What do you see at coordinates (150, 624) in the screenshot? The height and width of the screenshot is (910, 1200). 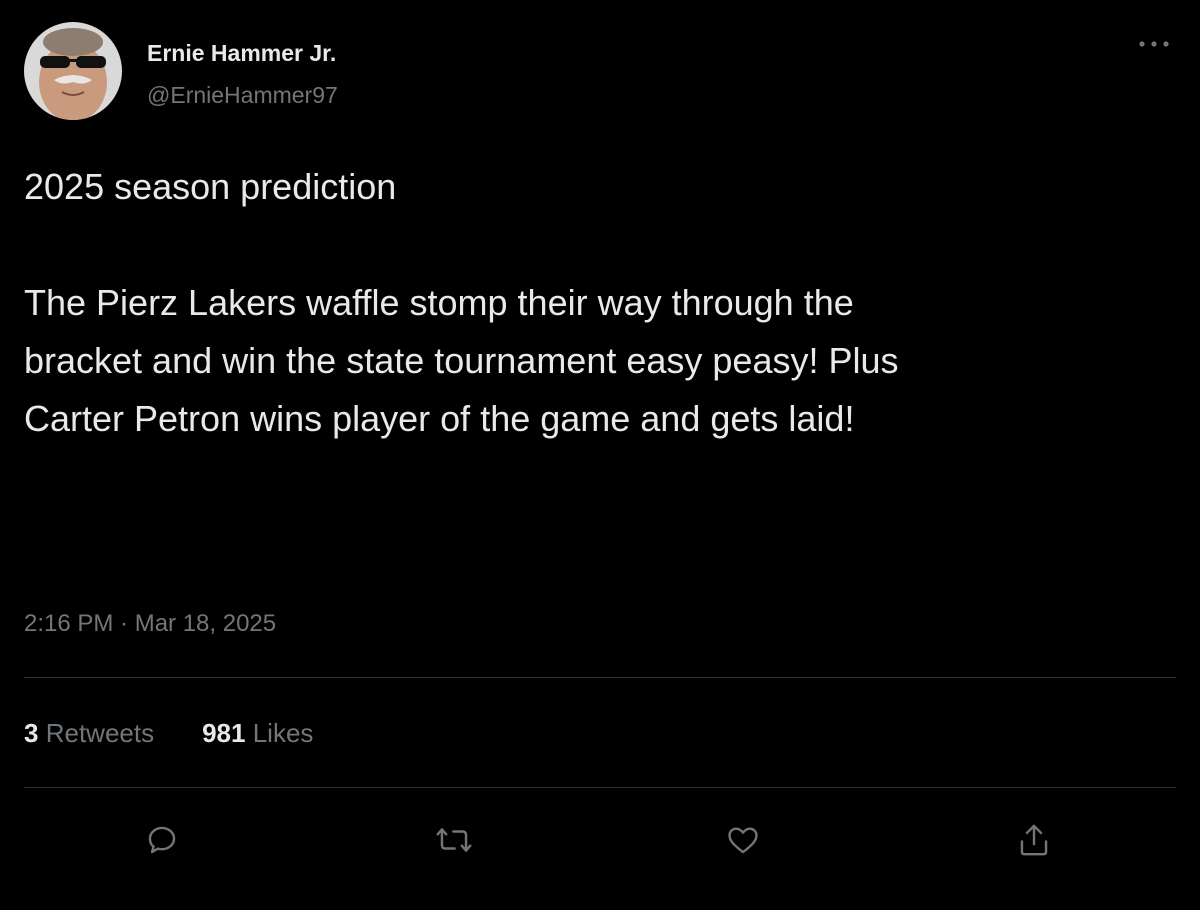 I see `tweet-timestamp: 2:16 PM · Mar 18, 2025` at bounding box center [150, 624].